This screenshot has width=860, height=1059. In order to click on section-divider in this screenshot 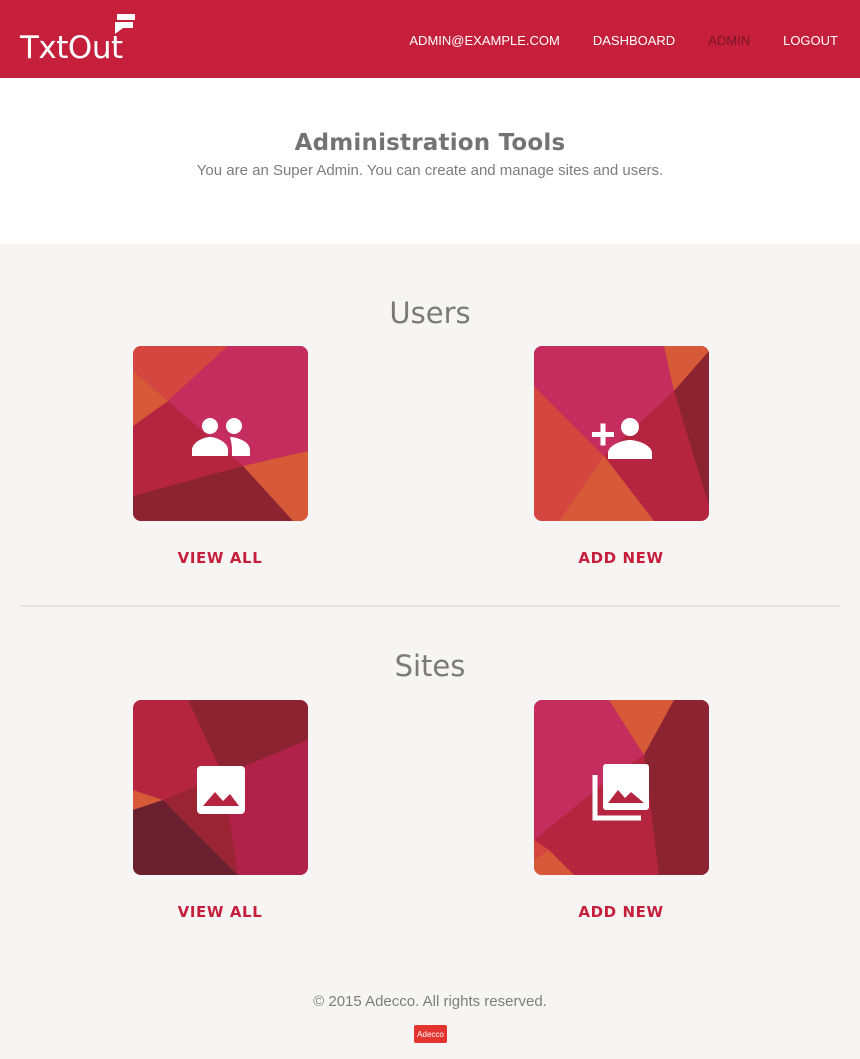, I will do `click(430, 606)`.